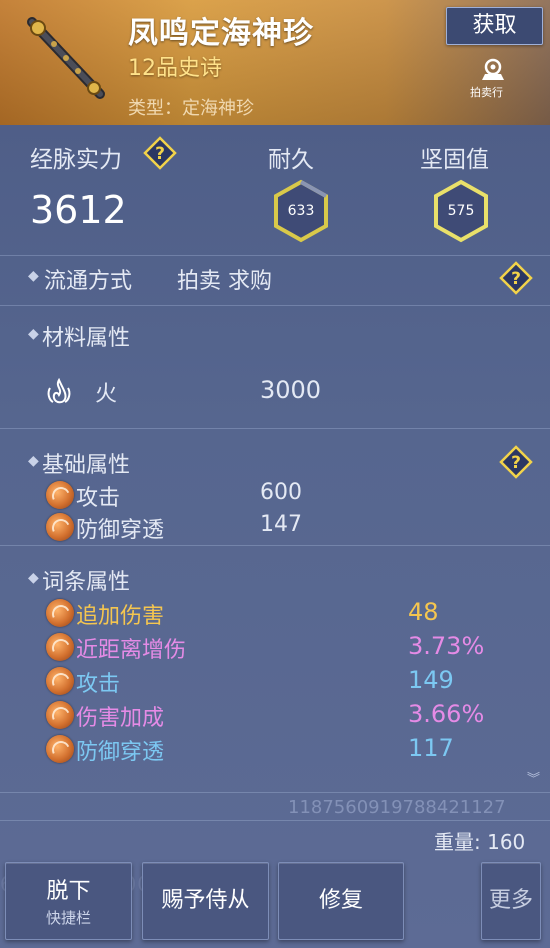 This screenshot has width=550, height=948. What do you see at coordinates (86, 465) in the screenshot?
I see `basic-title: 基础属性` at bounding box center [86, 465].